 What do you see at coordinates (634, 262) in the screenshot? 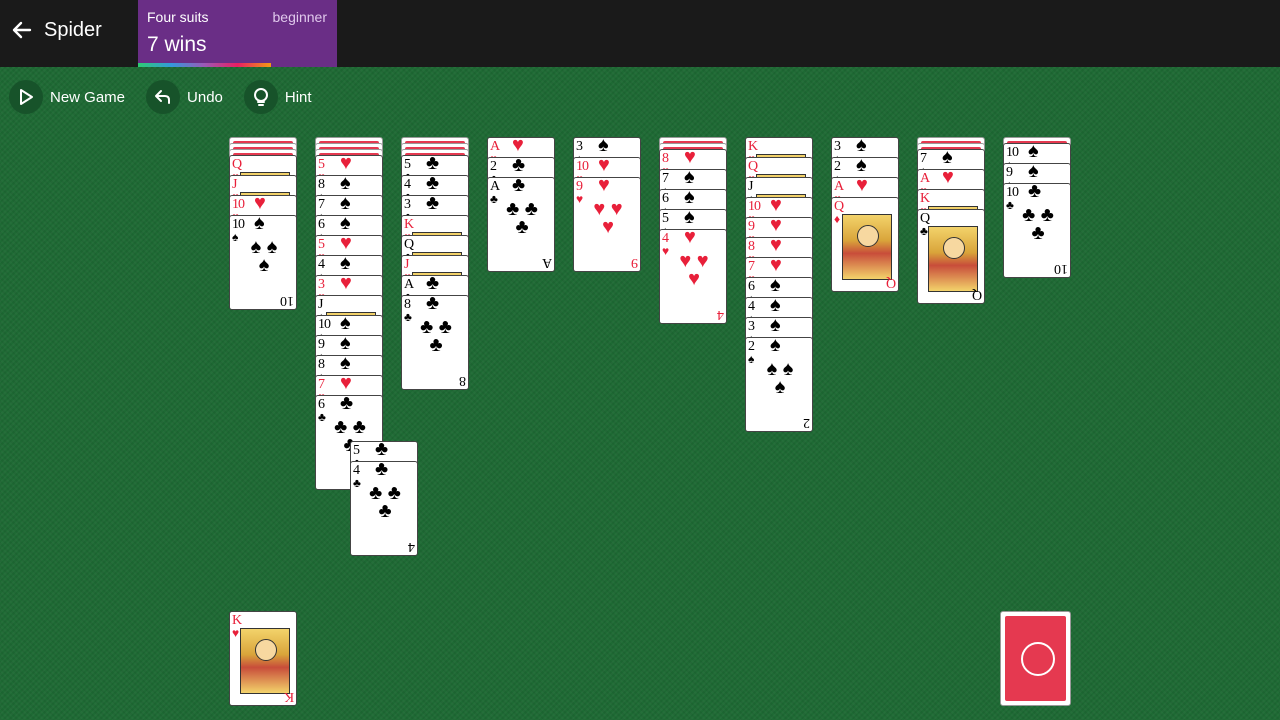
I see `card-rank-bottom: 9` at bounding box center [634, 262].